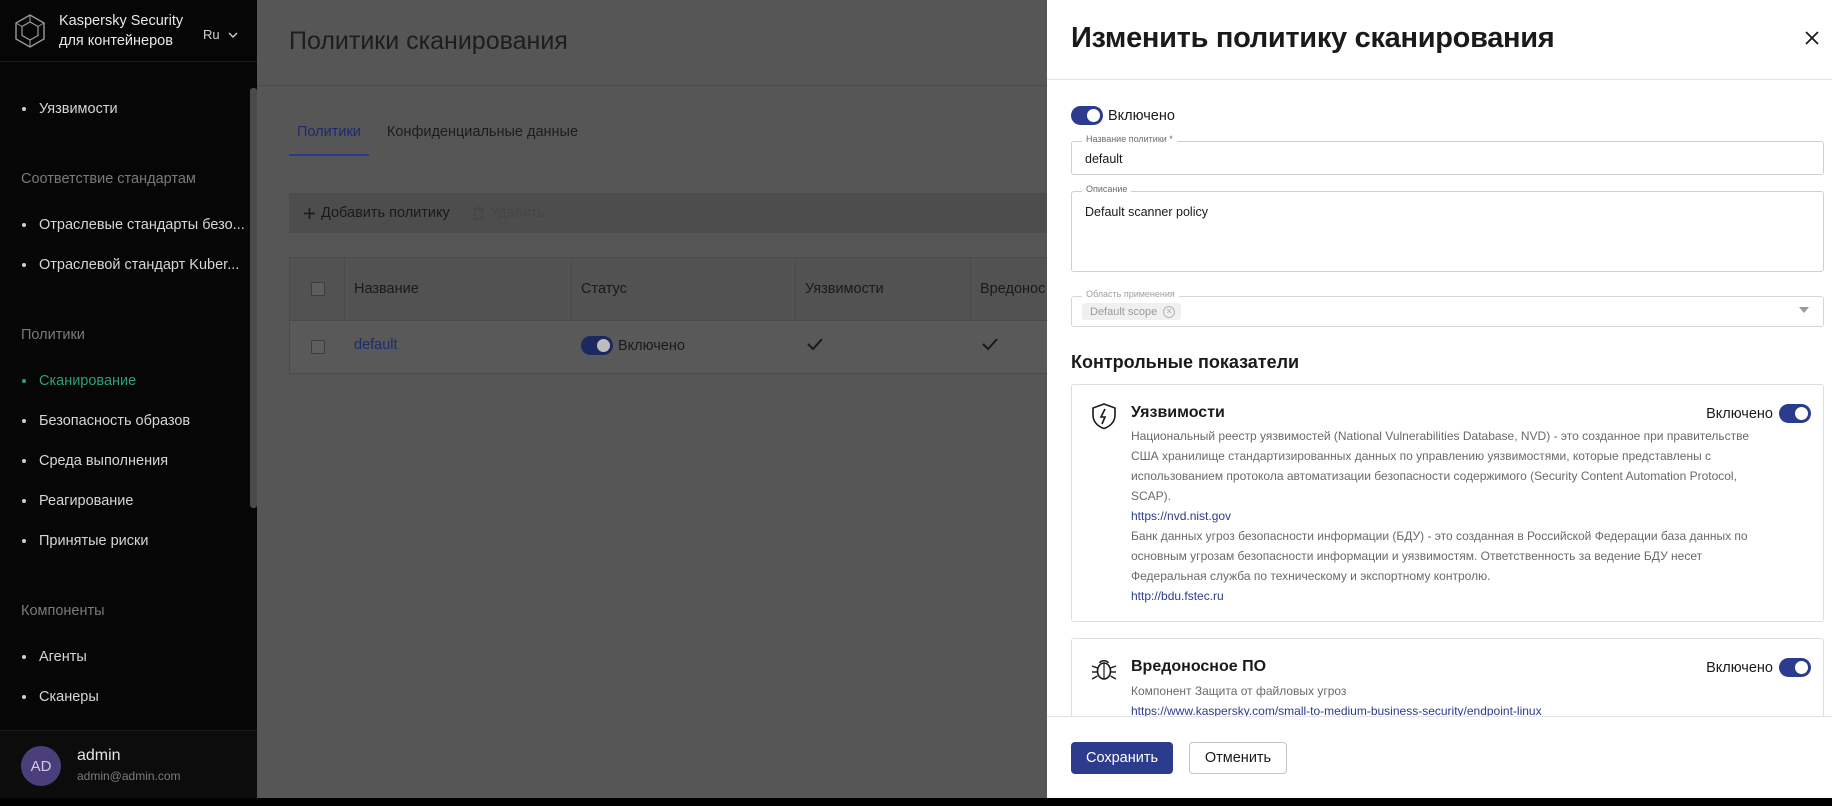 Image resolution: width=1832 pixels, height=806 pixels. What do you see at coordinates (604, 289) in the screenshot?
I see `column-header-status: Статус` at bounding box center [604, 289].